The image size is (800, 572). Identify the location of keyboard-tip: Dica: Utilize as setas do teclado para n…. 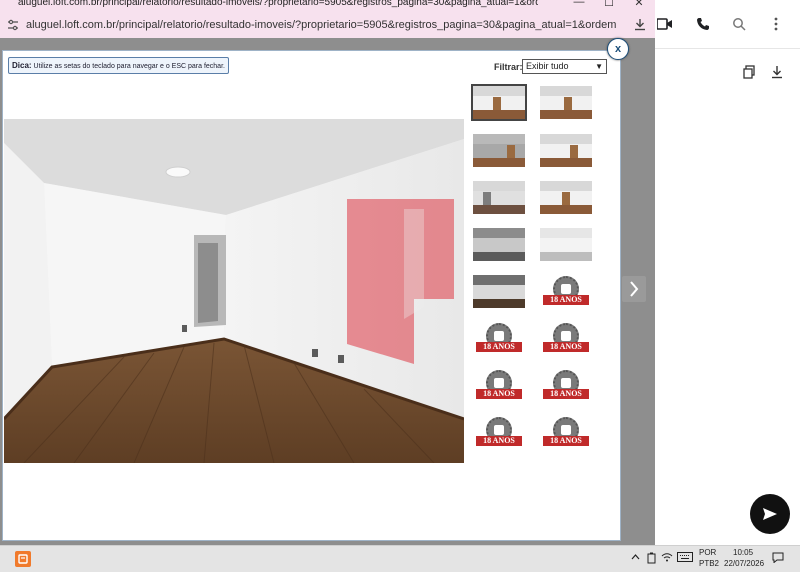
(118, 65).